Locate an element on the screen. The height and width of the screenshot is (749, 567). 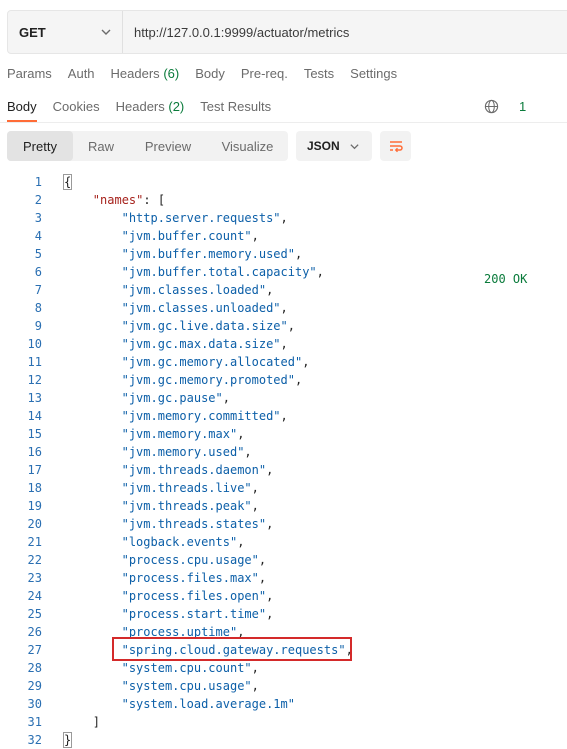
json-string-value: "jvm.threads.live" is located at coordinates (186, 488).